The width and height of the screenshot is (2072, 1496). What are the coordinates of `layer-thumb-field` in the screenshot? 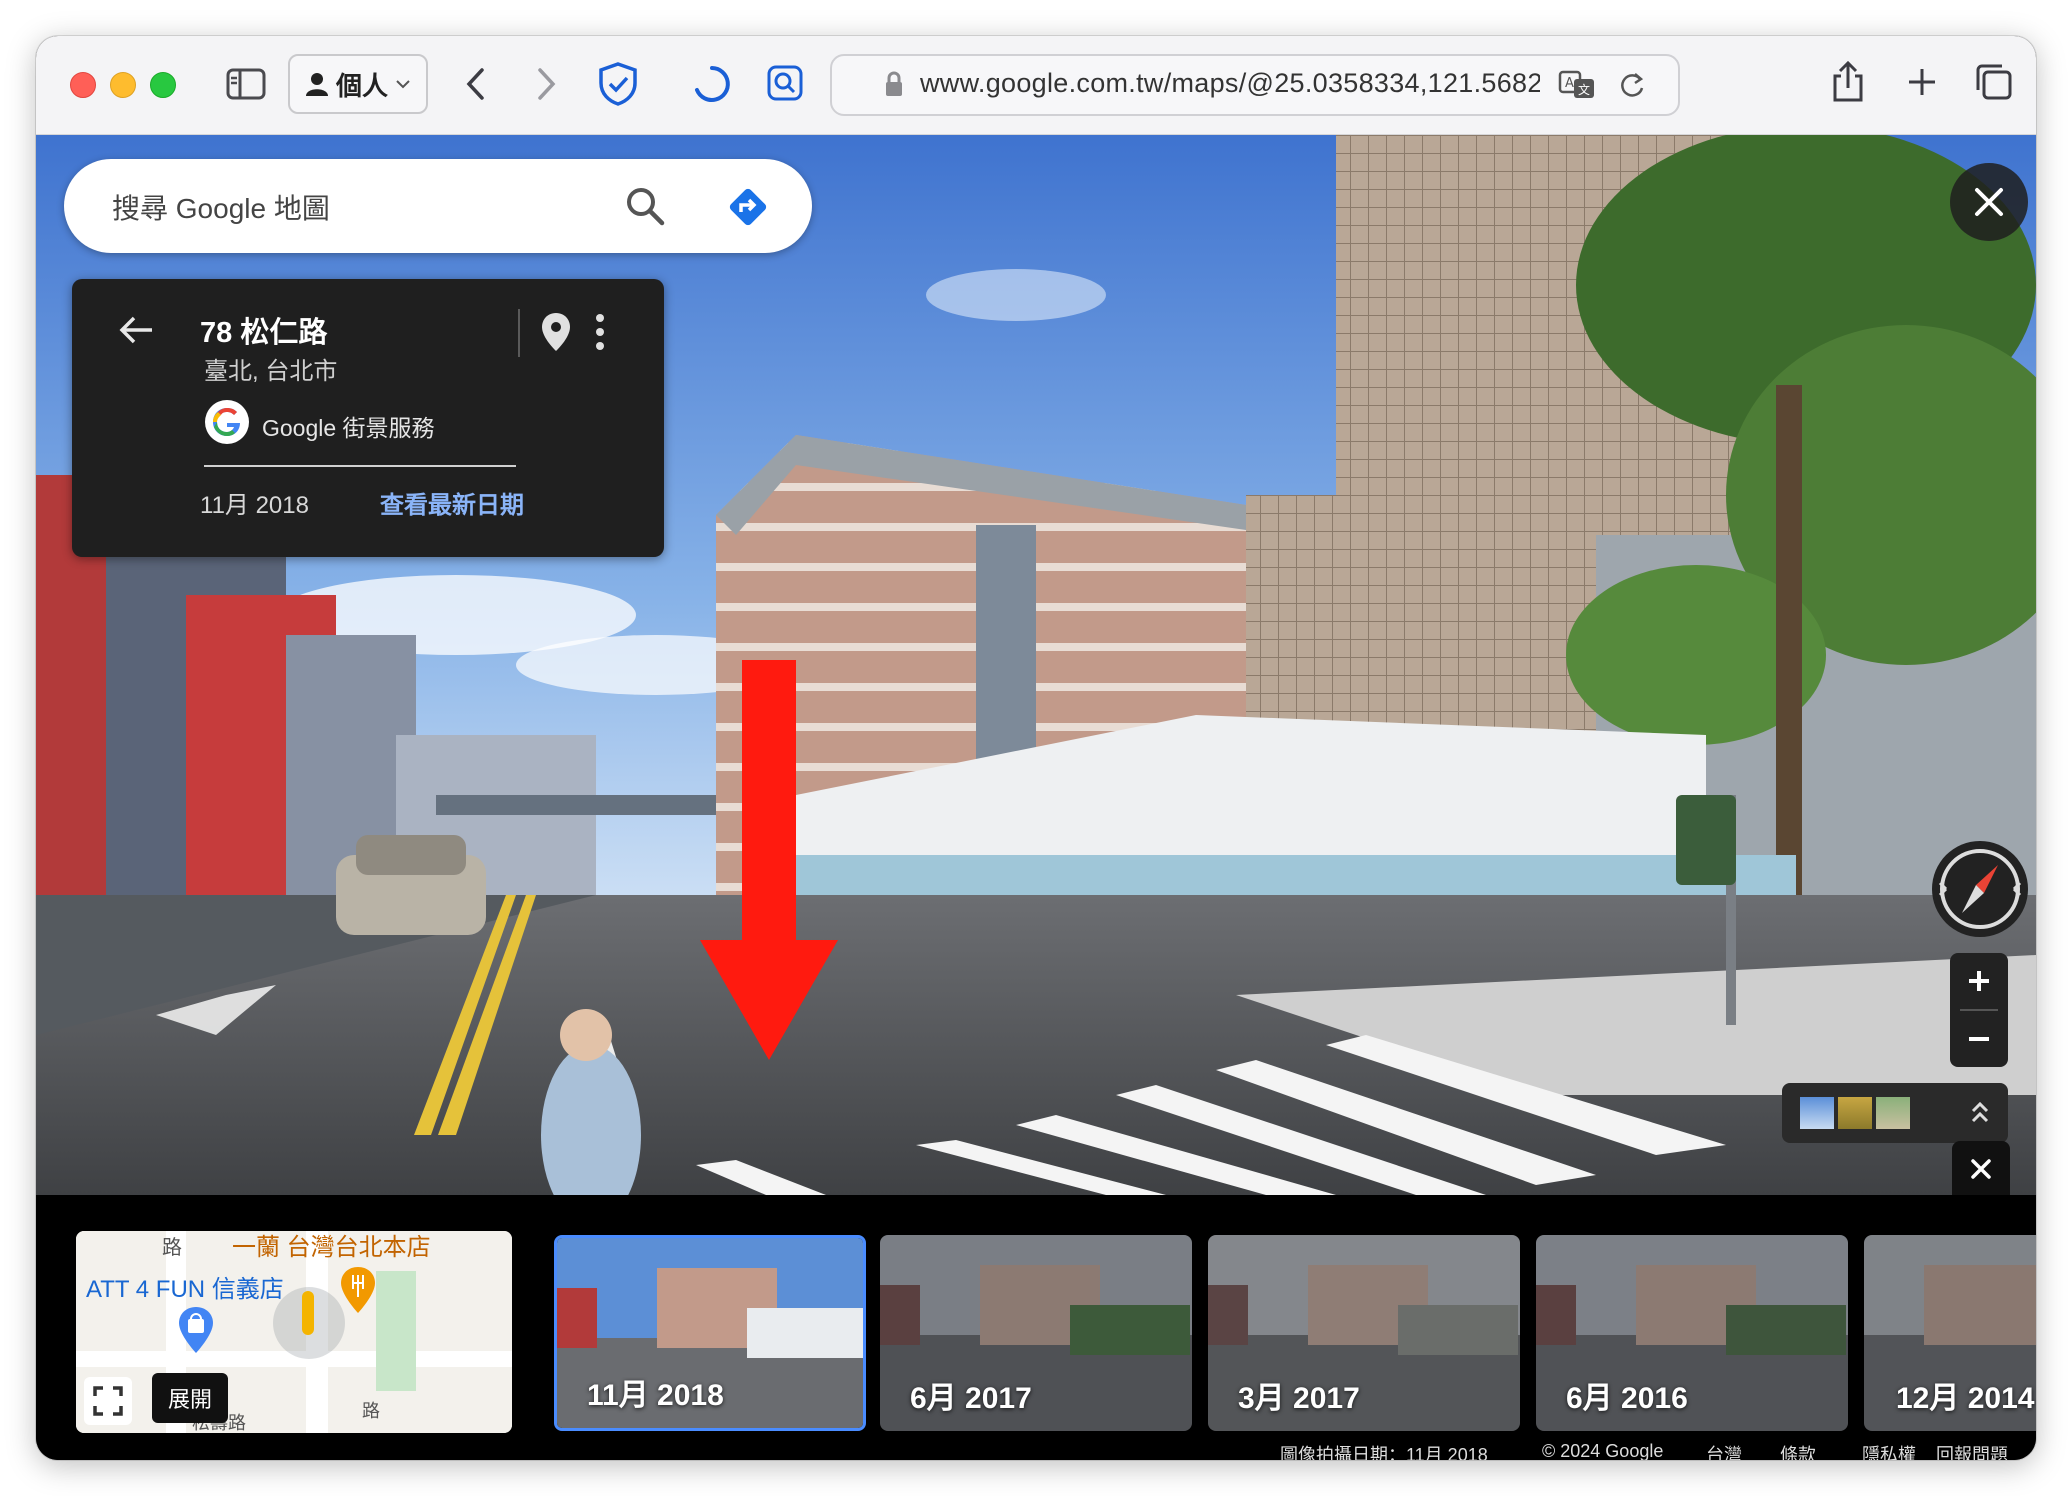 It's located at (1855, 1113).